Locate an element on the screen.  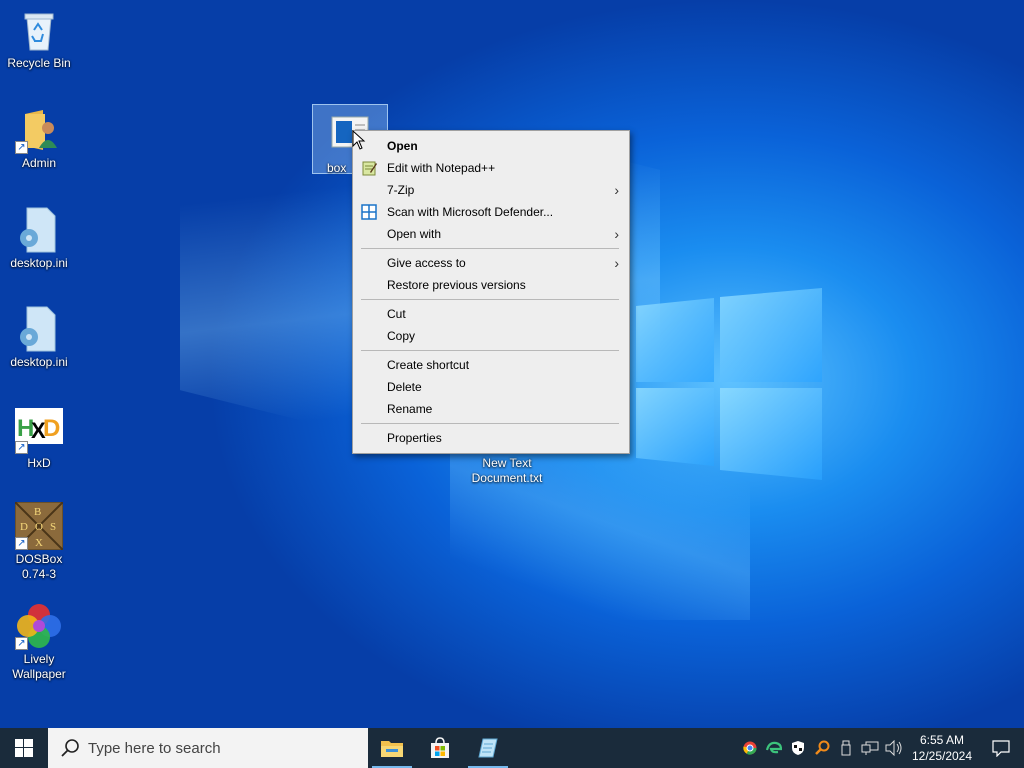
taskbar-search-box: Type here to search is located at coordinates (208, 748).